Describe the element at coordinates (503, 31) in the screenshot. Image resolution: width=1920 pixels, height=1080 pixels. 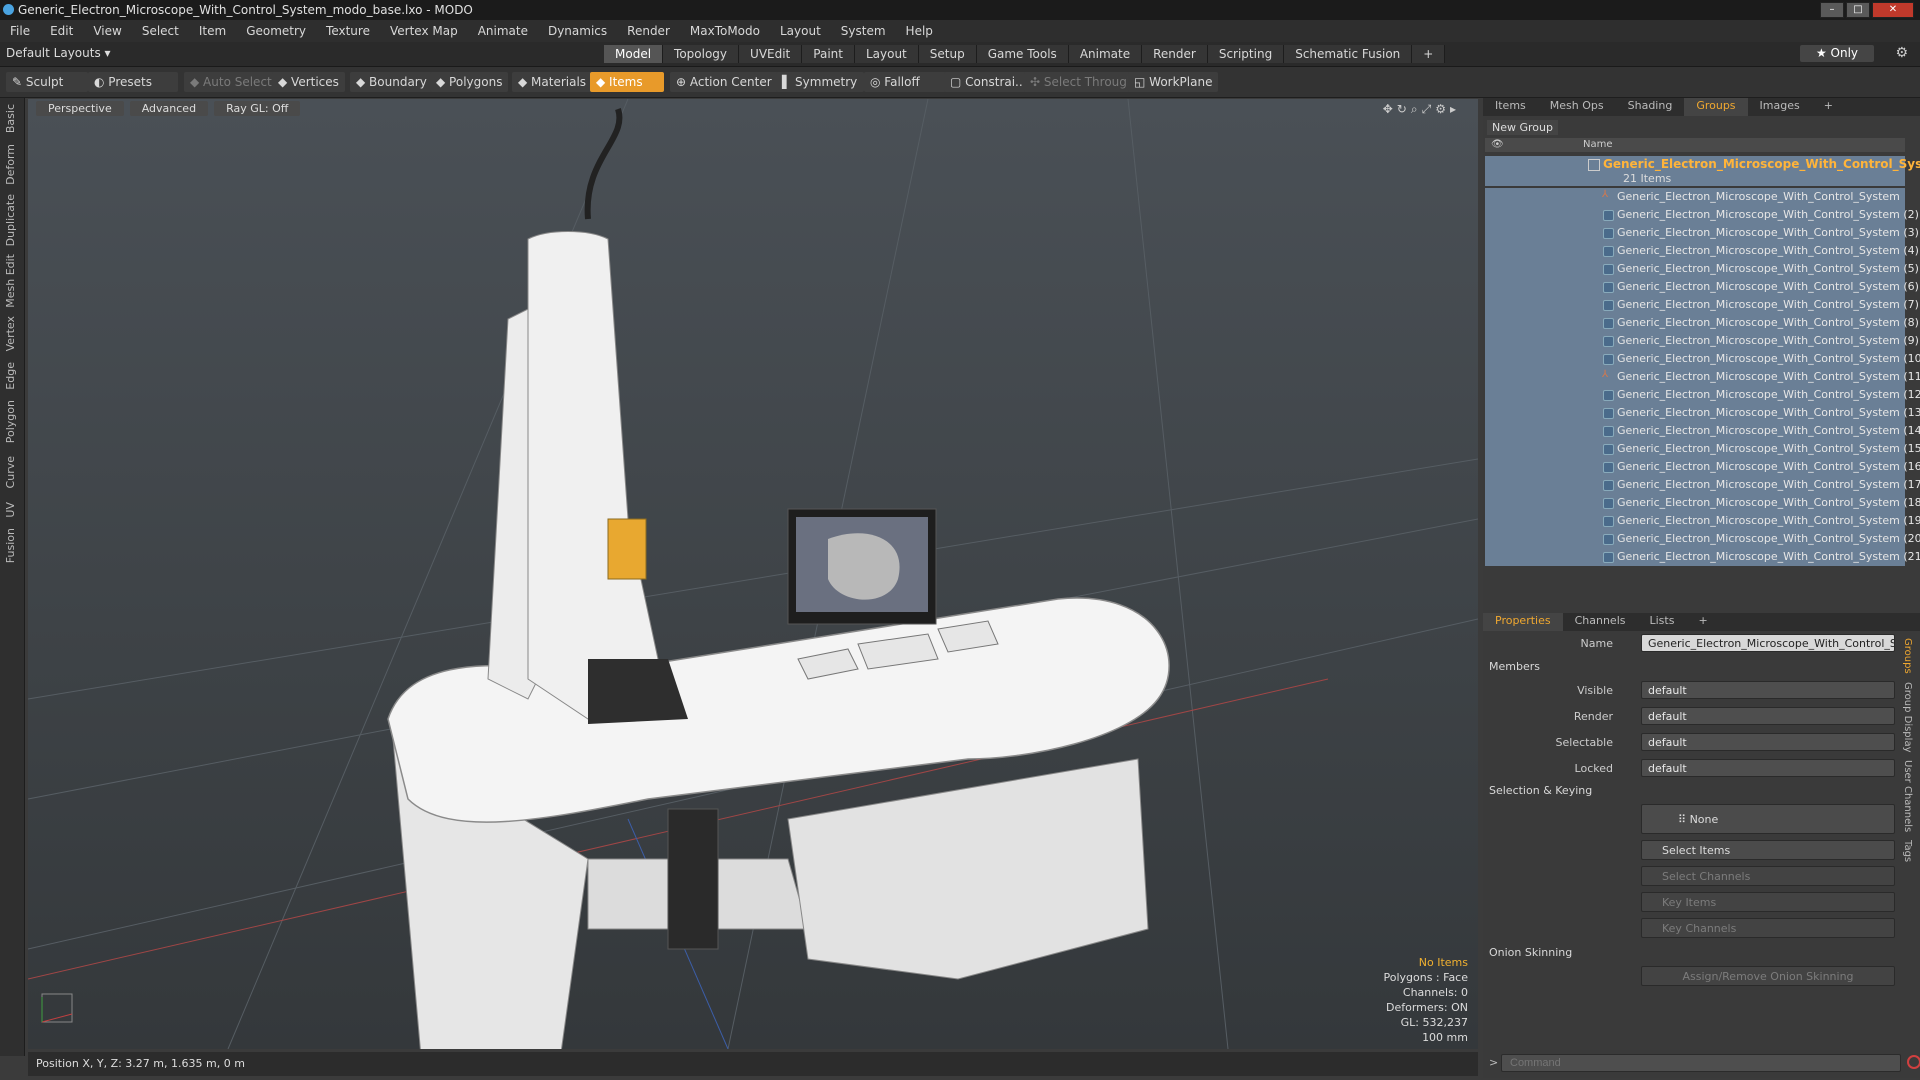
I see `menu-animate: Animate` at that location.